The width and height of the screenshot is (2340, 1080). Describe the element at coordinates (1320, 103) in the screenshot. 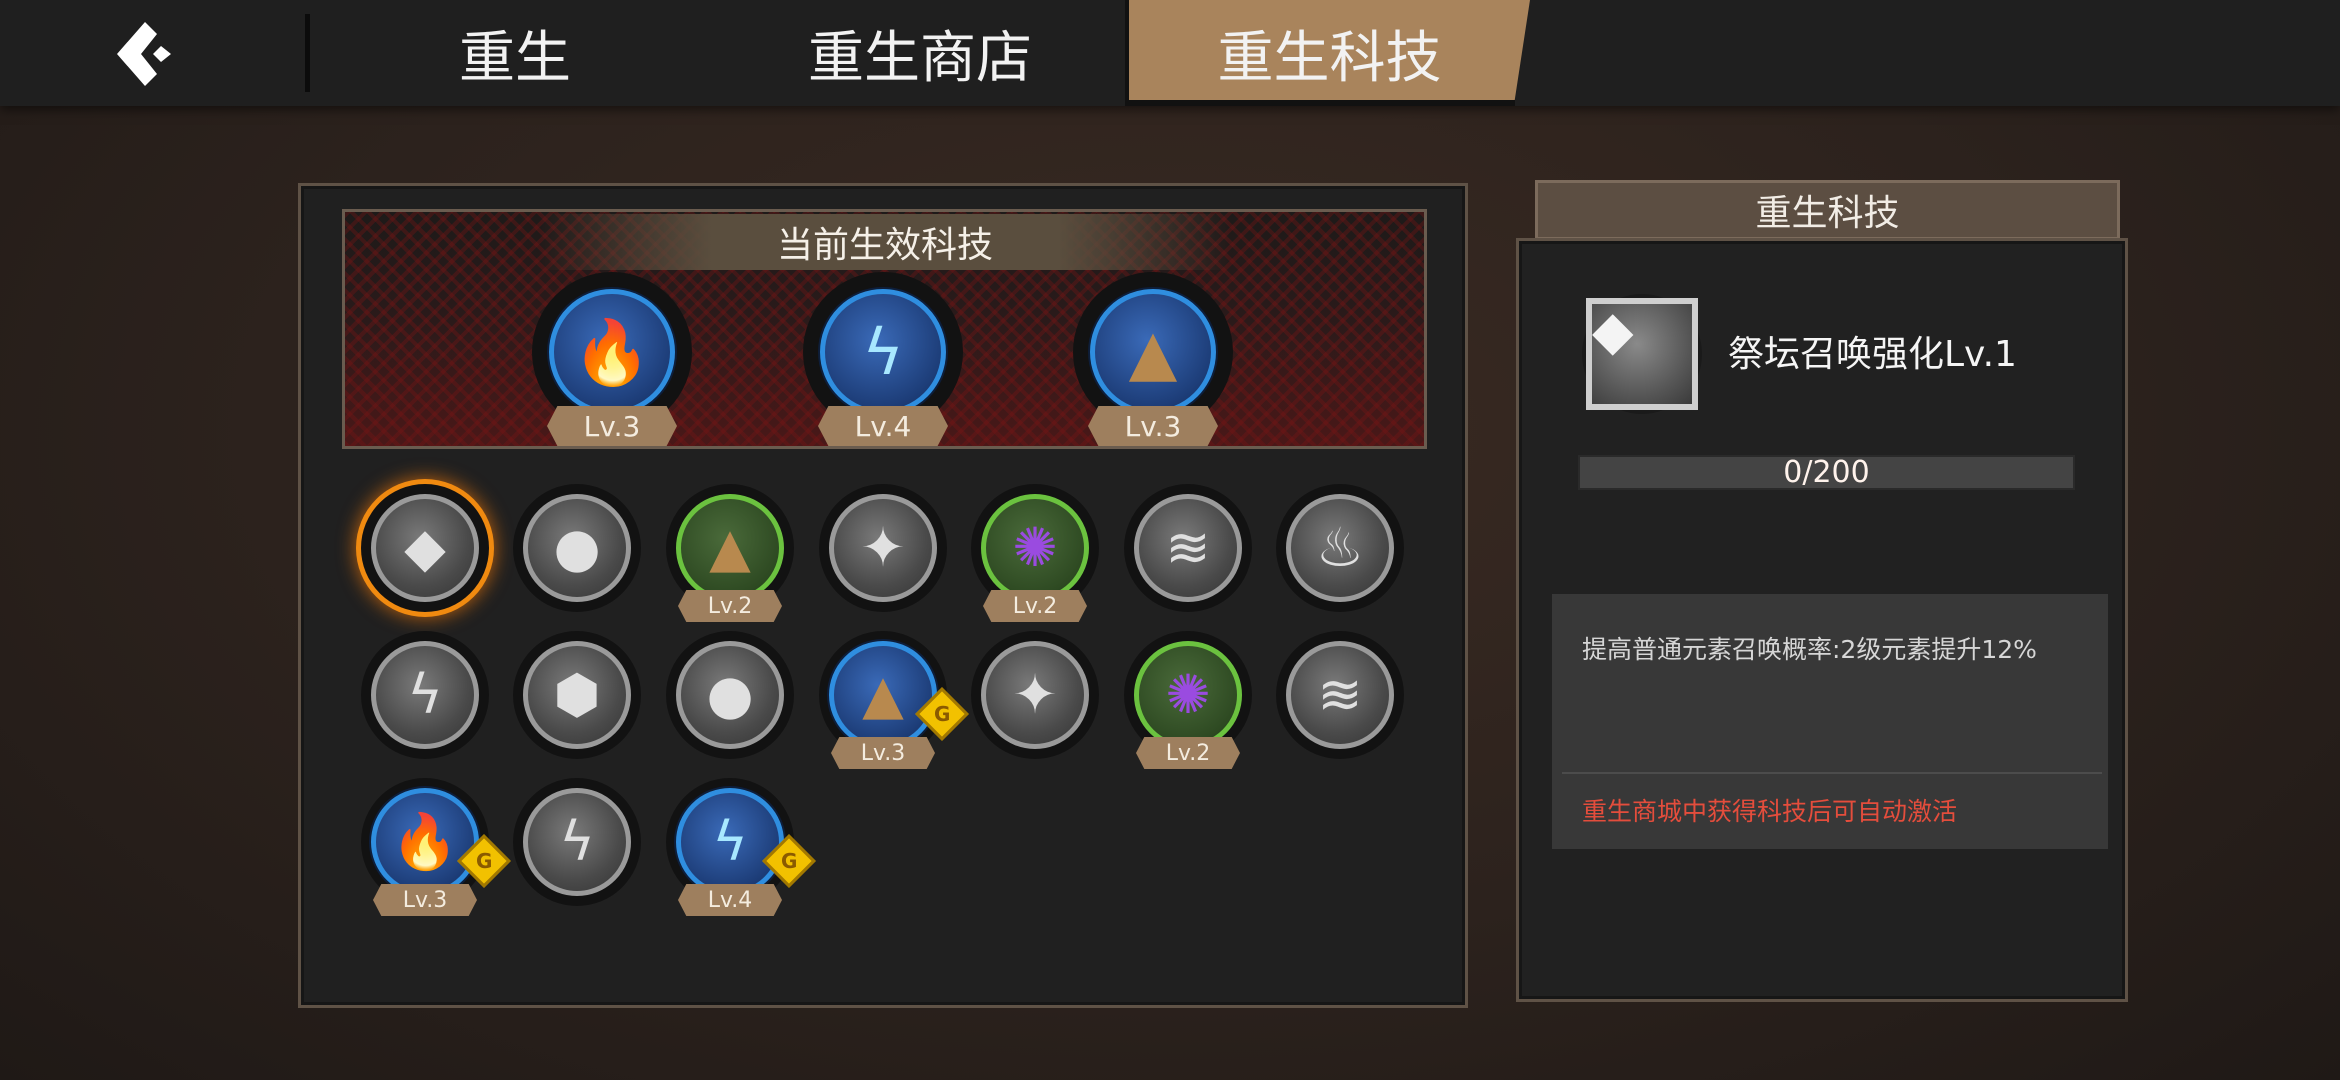

I see `tab-underline` at that location.